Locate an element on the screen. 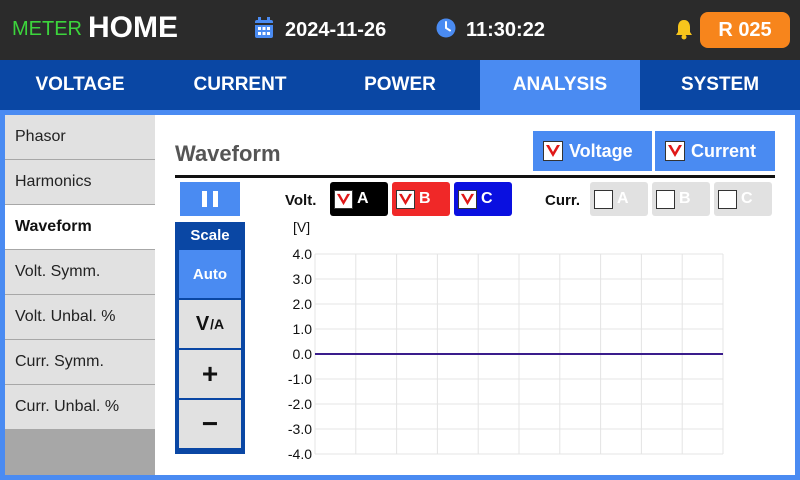 Image resolution: width=800 pixels, height=480 pixels. sidebar-item-curr-symm: Curr. Symm. is located at coordinates (80, 362).